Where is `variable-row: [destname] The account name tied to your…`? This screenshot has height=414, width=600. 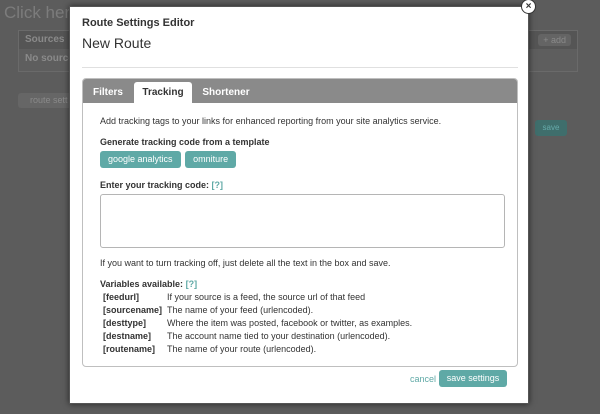
variable-row: [destname] The account name tied to your… is located at coordinates (257, 337).